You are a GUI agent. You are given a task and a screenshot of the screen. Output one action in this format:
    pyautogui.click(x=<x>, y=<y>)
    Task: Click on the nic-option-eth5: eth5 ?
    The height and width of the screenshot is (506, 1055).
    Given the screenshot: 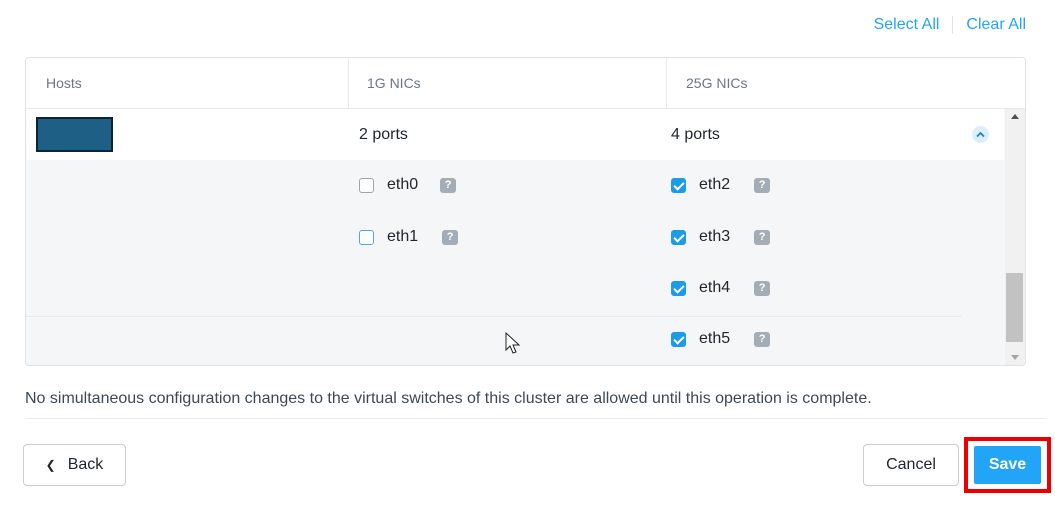 What is the action you would take?
    pyautogui.click(x=721, y=339)
    